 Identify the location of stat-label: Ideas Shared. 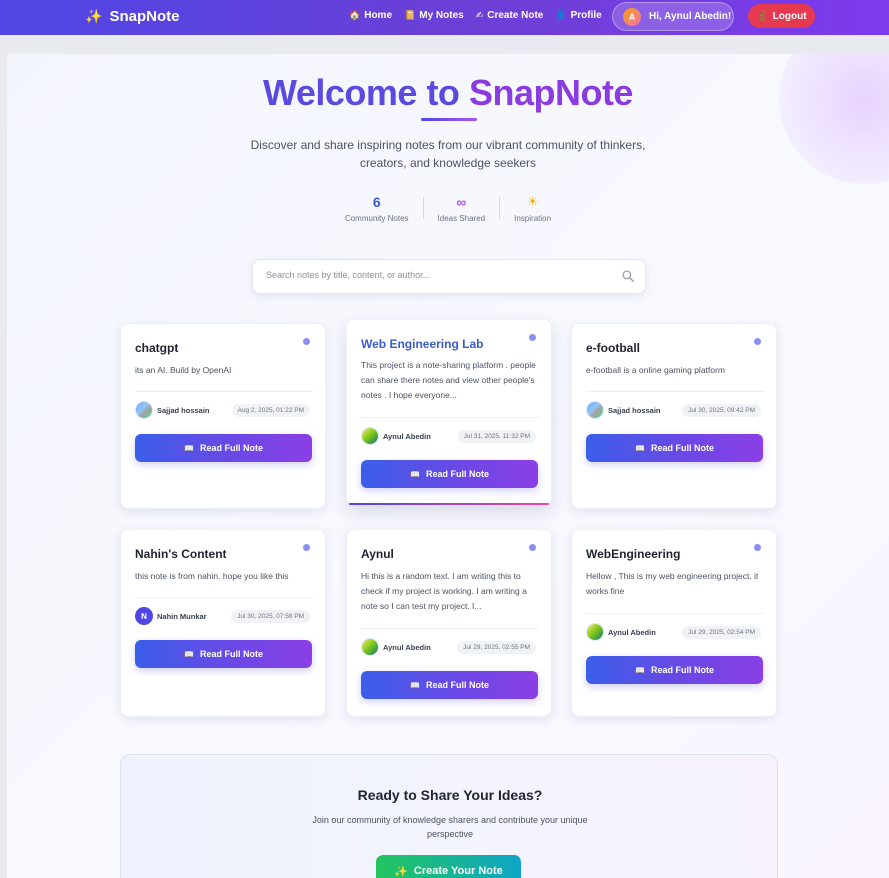
(461, 218).